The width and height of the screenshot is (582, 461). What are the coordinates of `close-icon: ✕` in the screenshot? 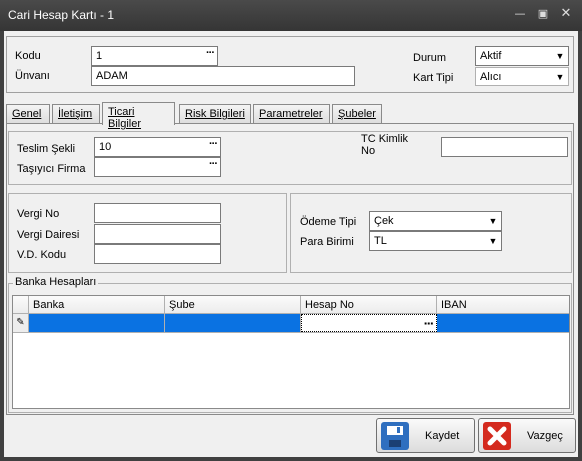 It's located at (566, 14).